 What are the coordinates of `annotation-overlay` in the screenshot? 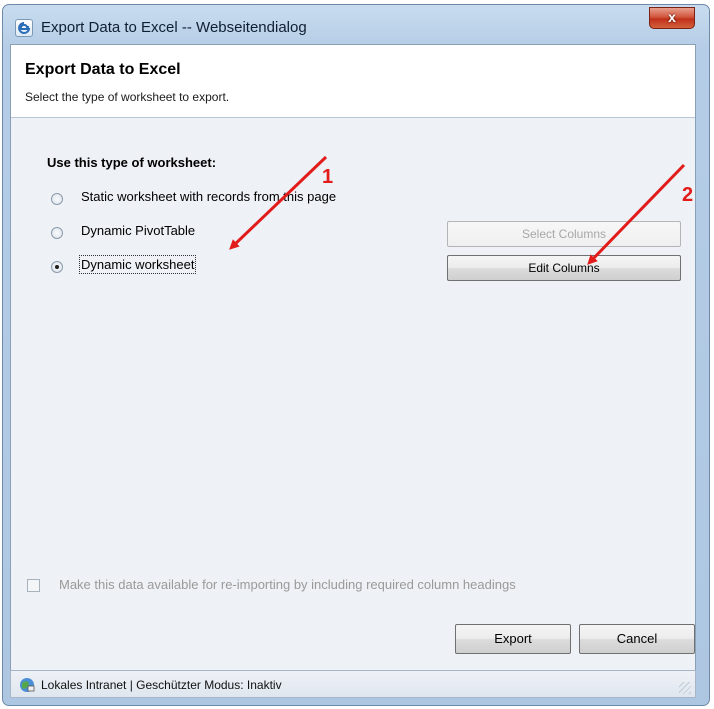 It's located at (457, 210).